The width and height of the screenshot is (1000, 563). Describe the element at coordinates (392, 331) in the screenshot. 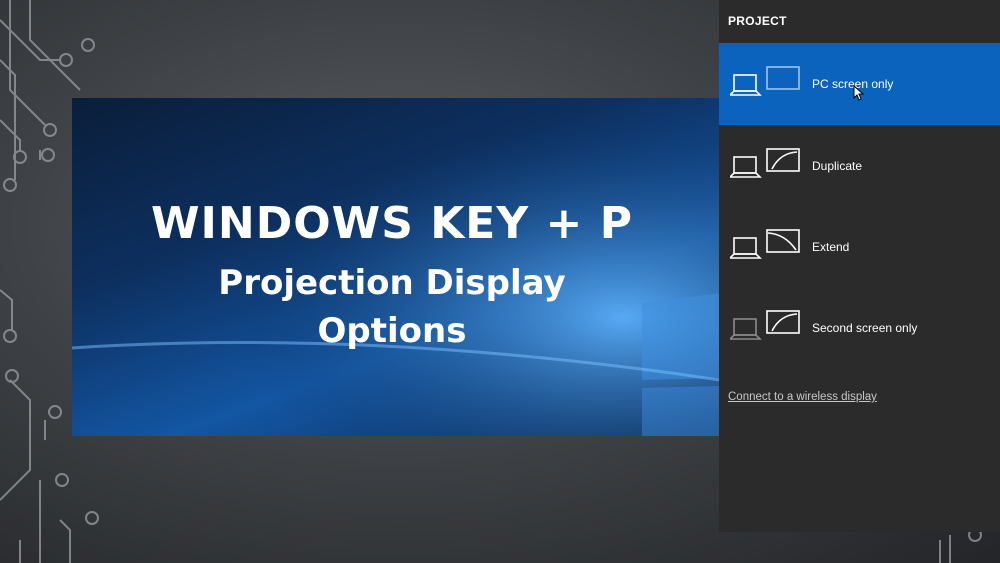

I see `slide-subtitle-line2: Options` at that location.